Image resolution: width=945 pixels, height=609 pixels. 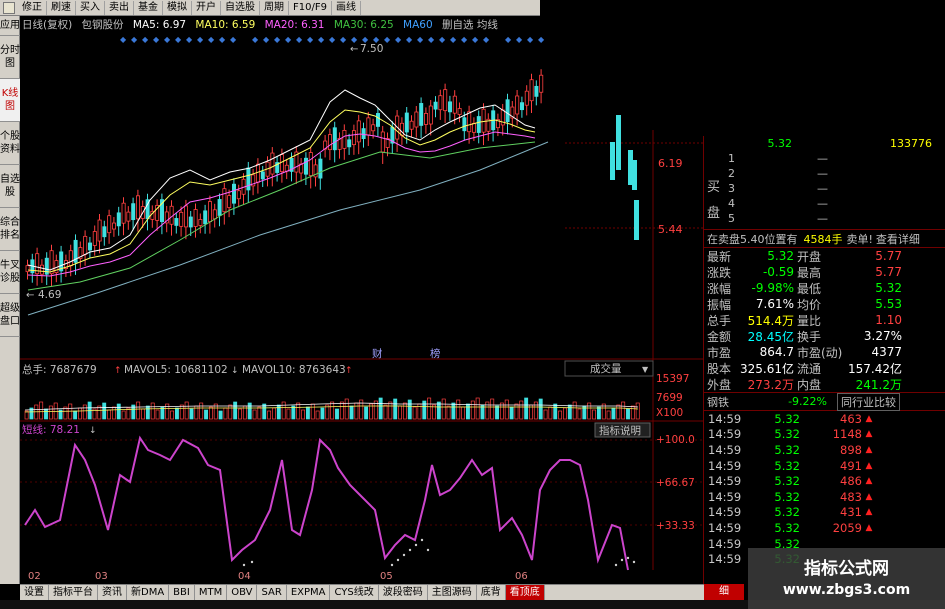 What do you see at coordinates (240, 7) in the screenshot?
I see `toolbar-item-7: 自选股` at bounding box center [240, 7].